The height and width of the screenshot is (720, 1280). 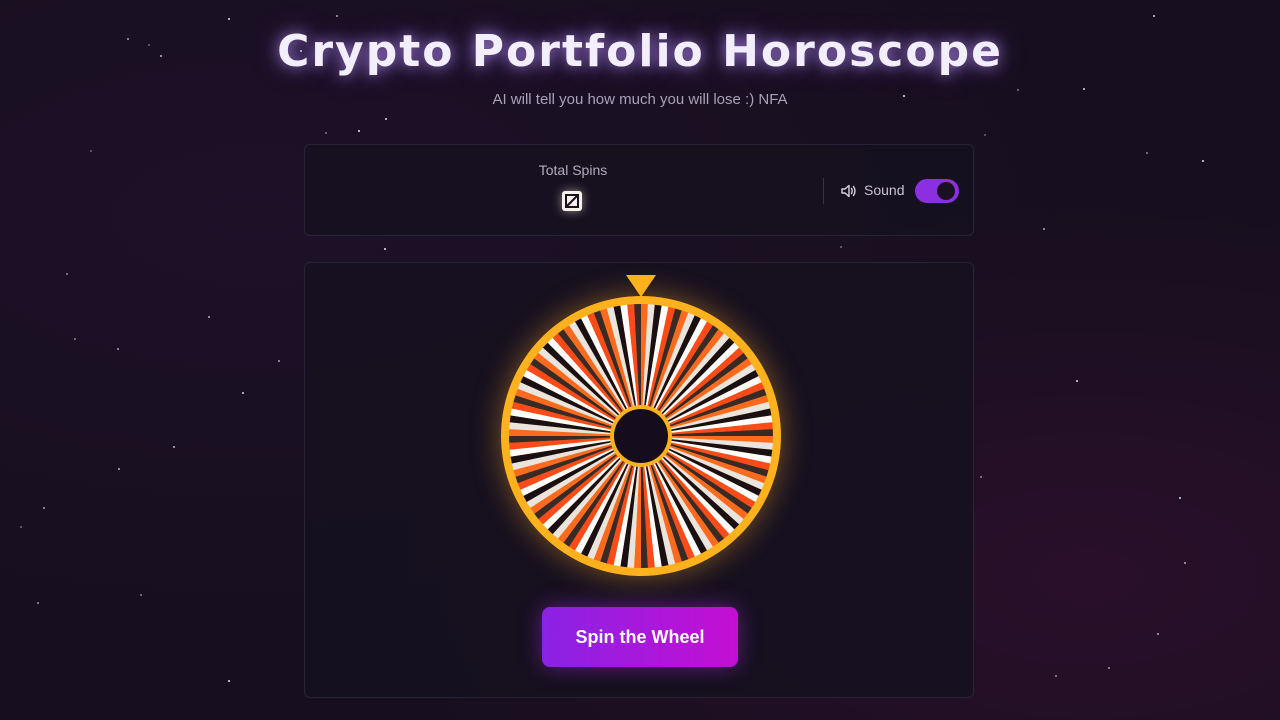 I want to click on page-title: Crypto Portfolio Horoscope, so click(x=640, y=51).